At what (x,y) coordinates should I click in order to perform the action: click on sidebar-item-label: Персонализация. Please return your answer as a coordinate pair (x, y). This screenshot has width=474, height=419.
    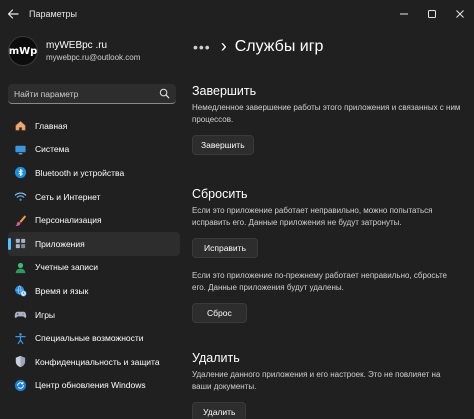
    Looking at the image, I should click on (68, 220).